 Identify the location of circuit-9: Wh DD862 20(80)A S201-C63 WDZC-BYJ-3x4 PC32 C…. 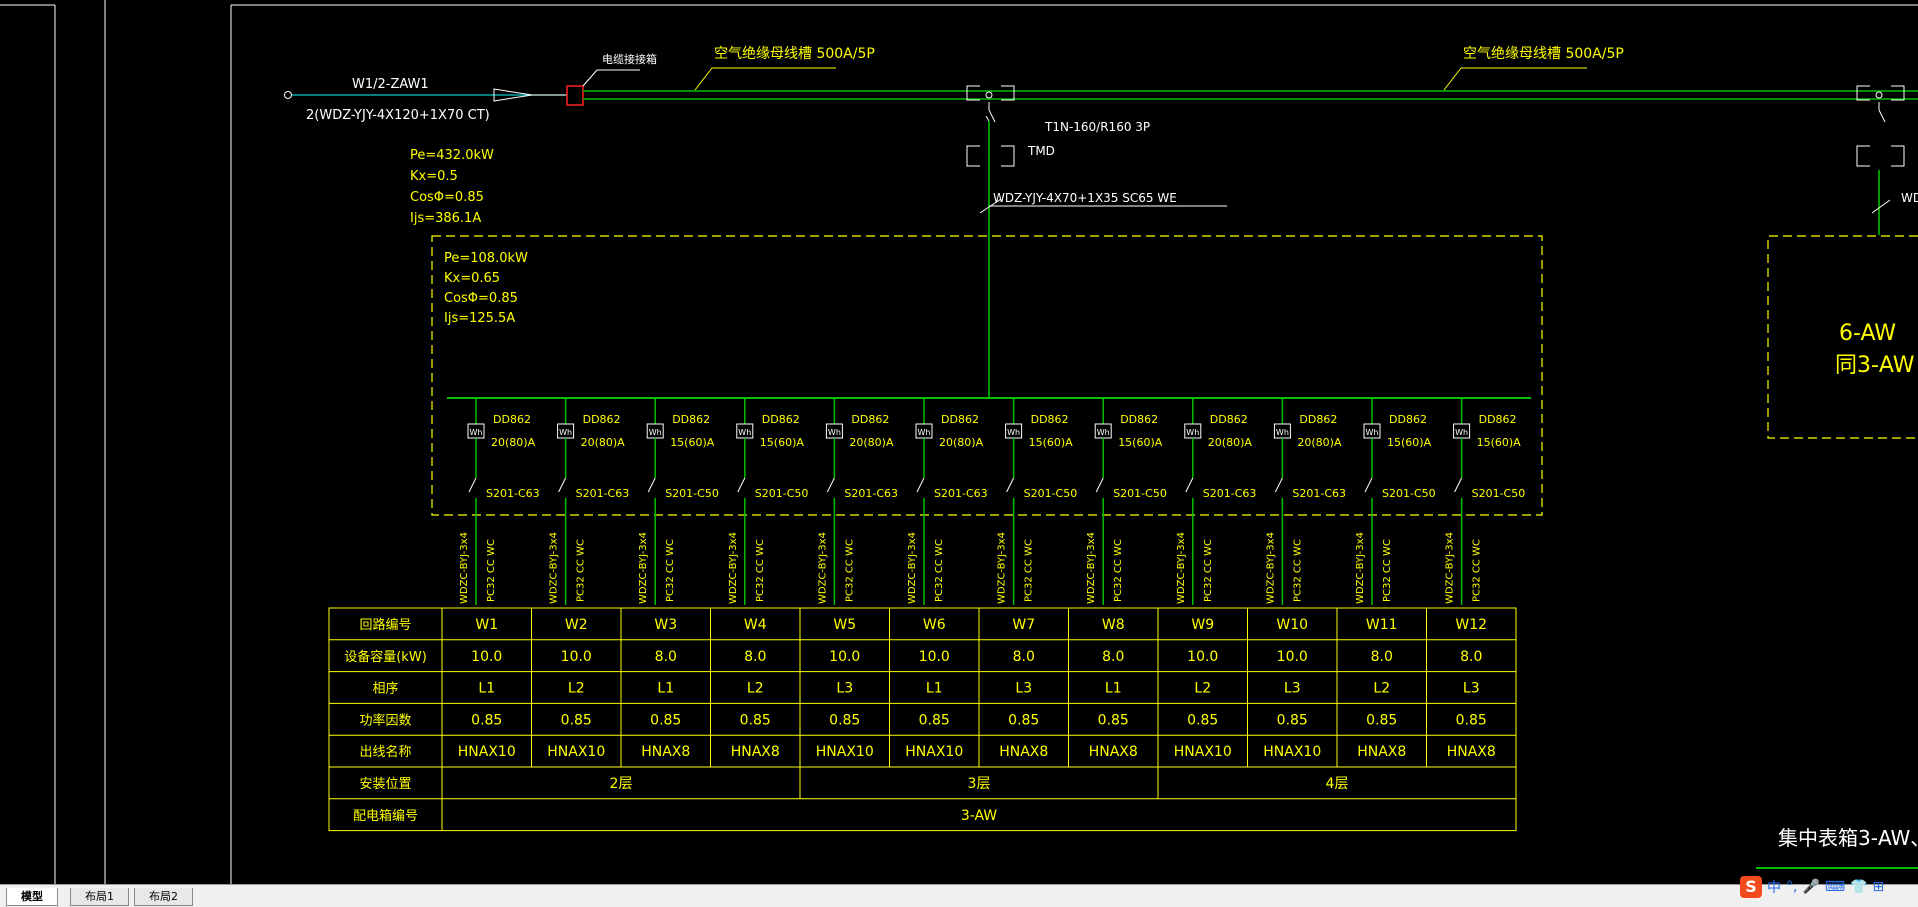
(1216, 501).